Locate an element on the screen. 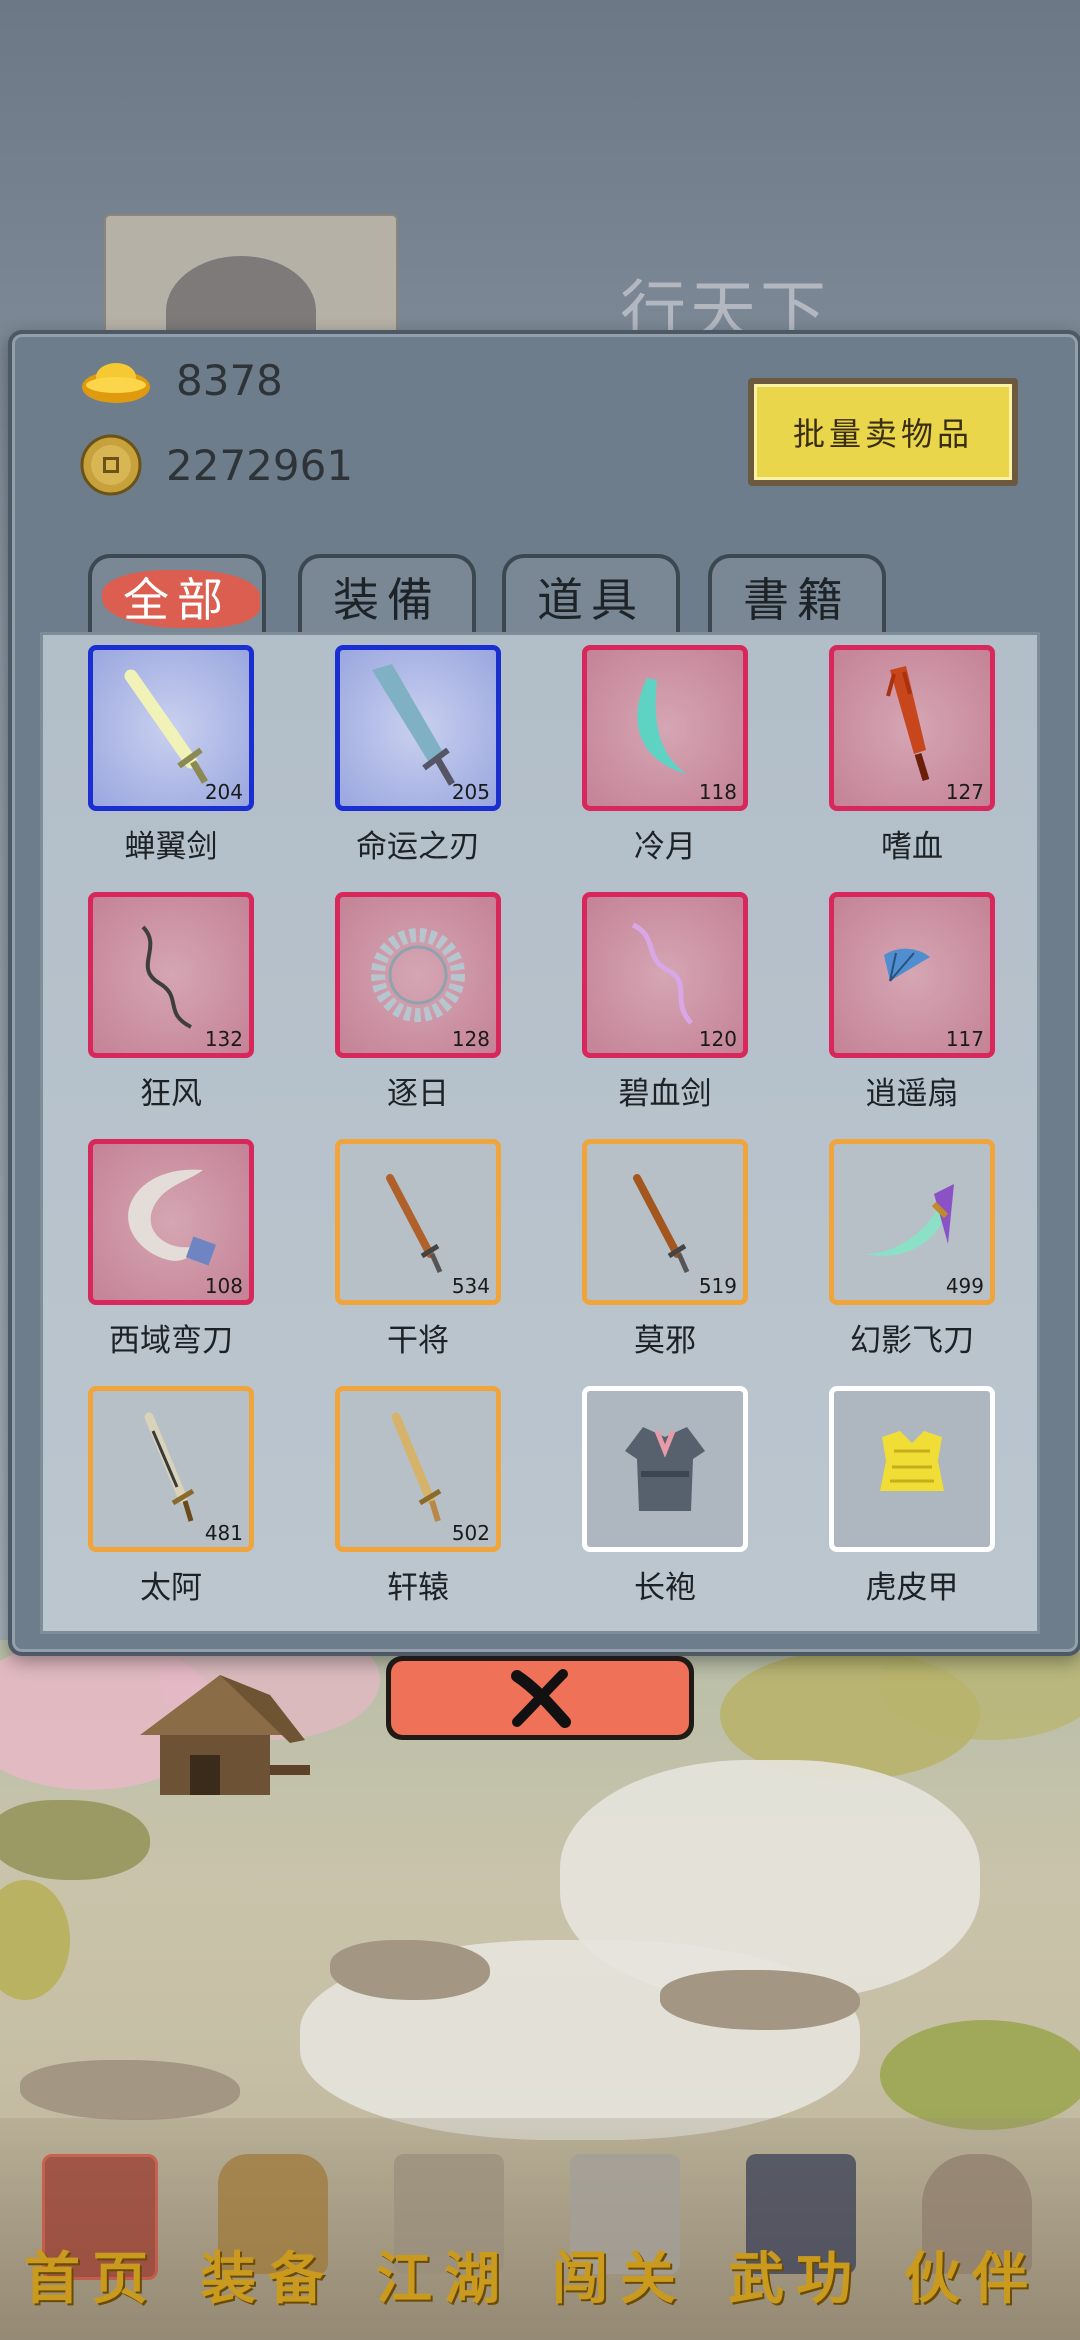 This screenshot has height=2340, width=1080. inventory-item: 127 嗜血 is located at coordinates (912, 763).